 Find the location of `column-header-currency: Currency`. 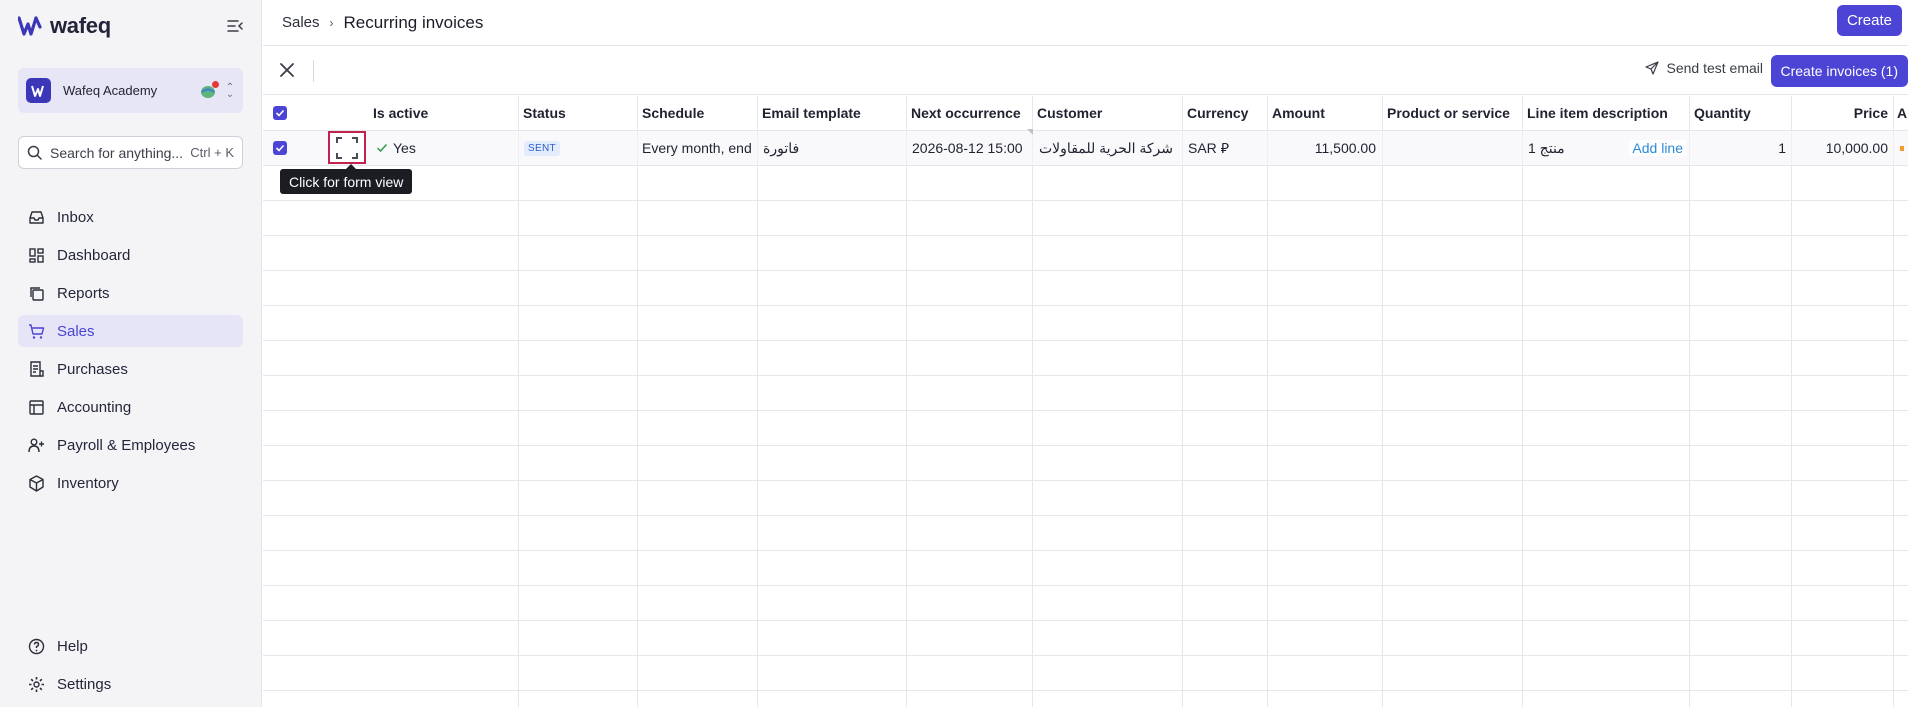

column-header-currency: Currency is located at coordinates (1224, 113).